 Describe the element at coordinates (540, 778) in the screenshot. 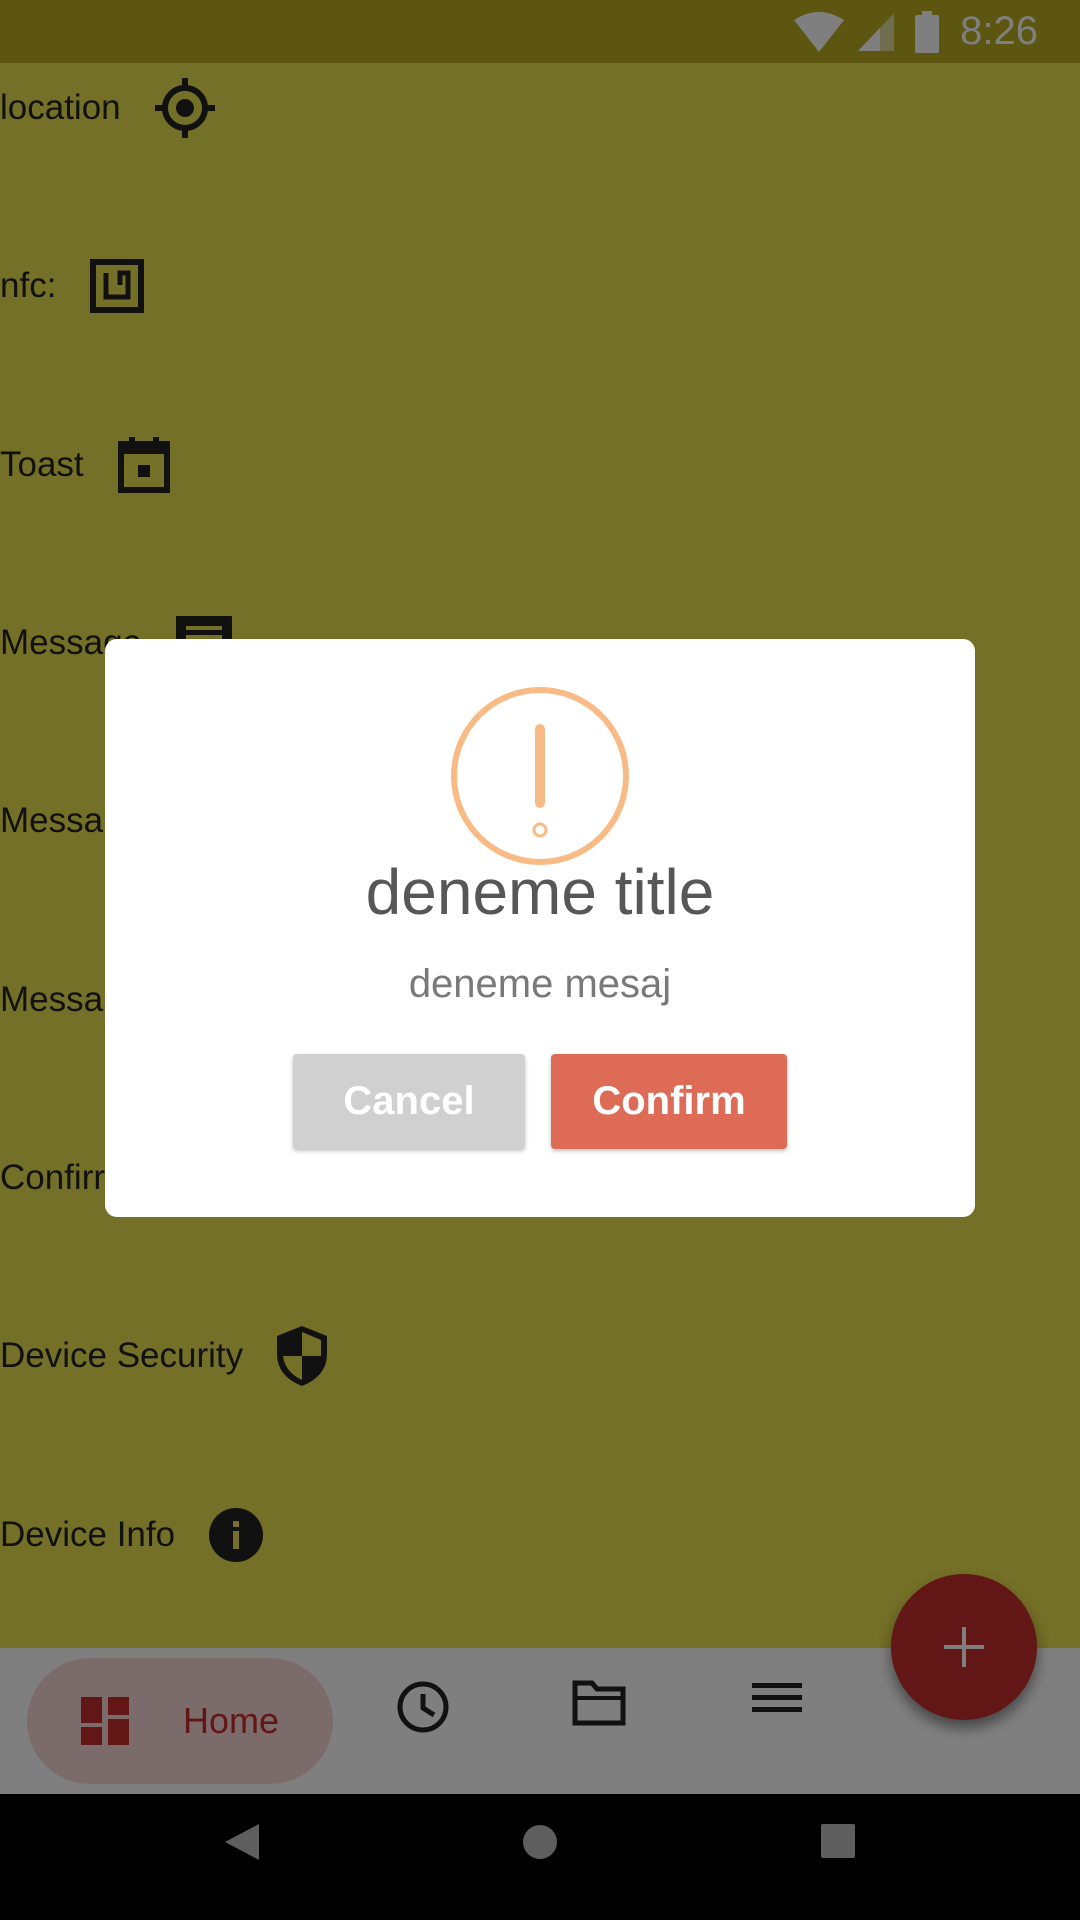

I see `warning-icon` at that location.